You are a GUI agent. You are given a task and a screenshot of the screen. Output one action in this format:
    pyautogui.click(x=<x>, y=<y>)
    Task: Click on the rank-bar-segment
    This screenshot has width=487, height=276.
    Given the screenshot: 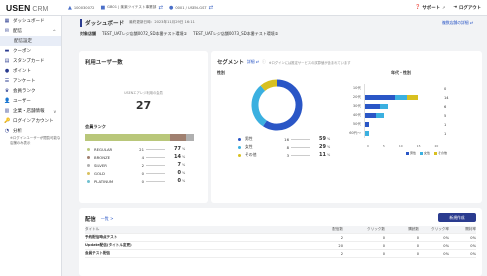 What is the action you would take?
    pyautogui.click(x=190, y=137)
    